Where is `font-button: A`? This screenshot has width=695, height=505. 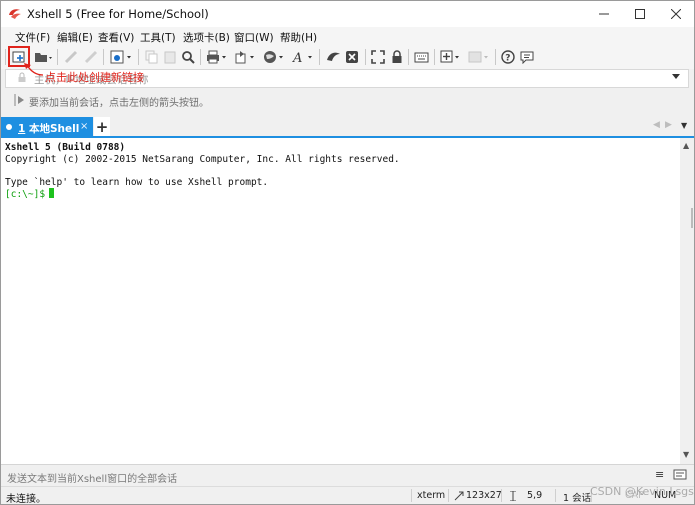
font-button: A is located at coordinates (303, 57).